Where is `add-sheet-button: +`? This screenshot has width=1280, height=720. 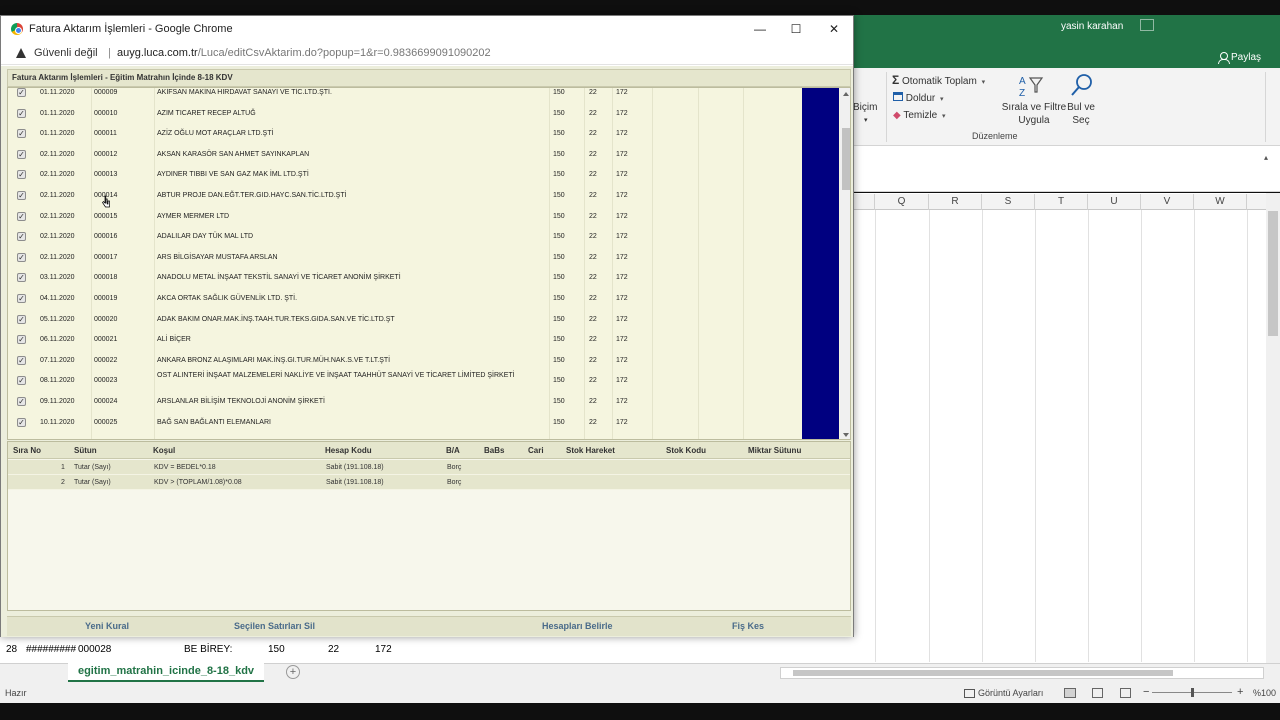
add-sheet-button: + is located at coordinates (293, 672).